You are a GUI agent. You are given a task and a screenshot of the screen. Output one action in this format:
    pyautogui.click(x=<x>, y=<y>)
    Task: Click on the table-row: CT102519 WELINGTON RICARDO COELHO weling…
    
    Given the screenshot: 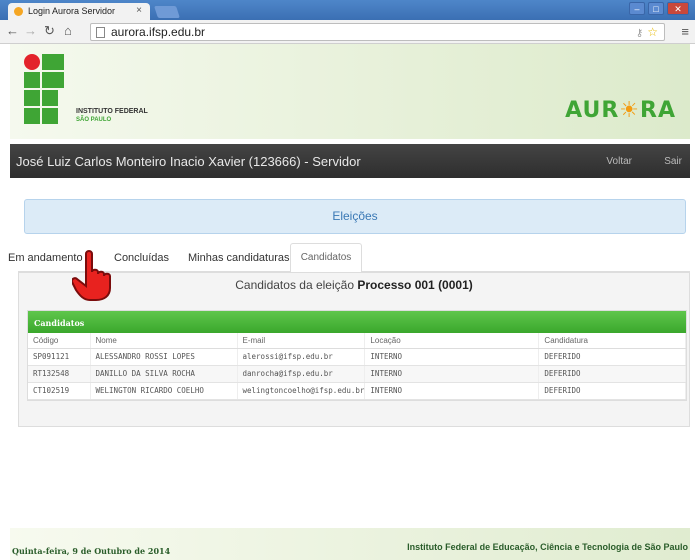 What is the action you would take?
    pyautogui.click(x=357, y=391)
    